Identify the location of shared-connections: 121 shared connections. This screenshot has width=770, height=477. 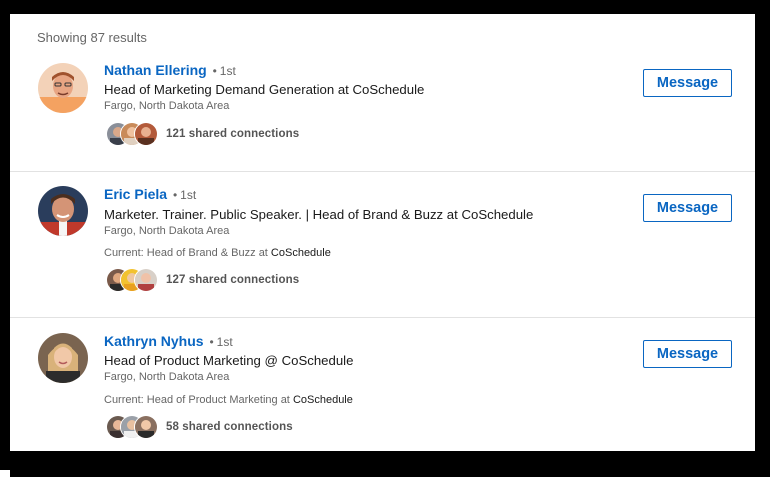
(202, 134).